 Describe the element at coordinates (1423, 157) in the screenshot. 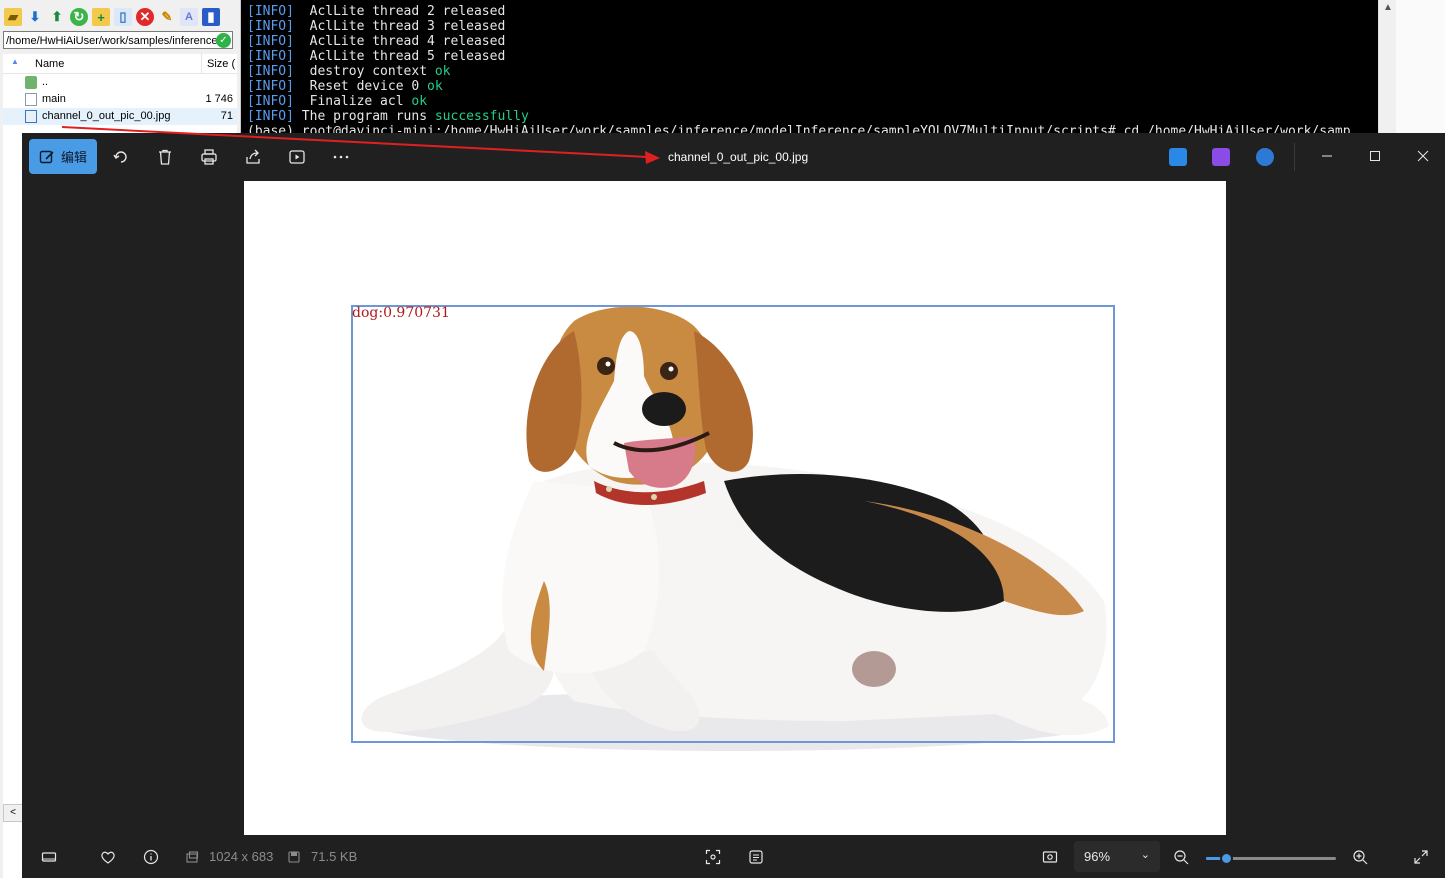

I see `close-button` at that location.